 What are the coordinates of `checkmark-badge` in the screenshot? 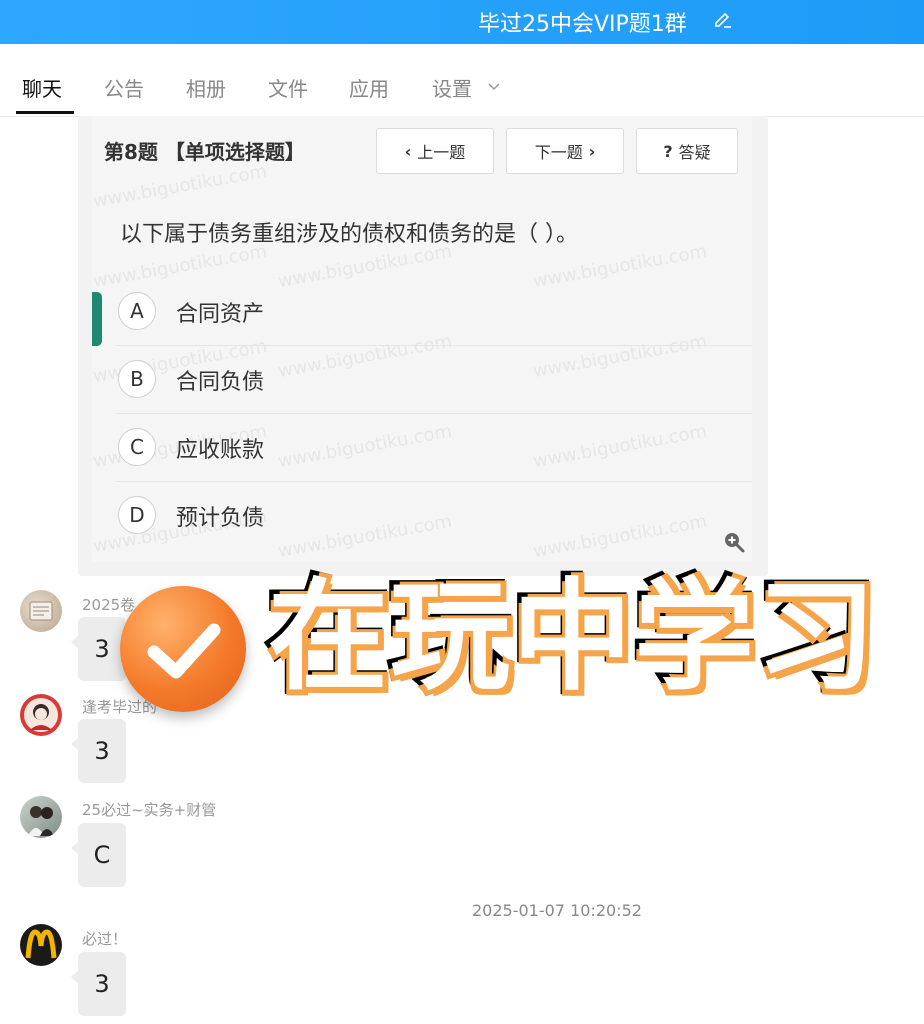 It's located at (183, 649).